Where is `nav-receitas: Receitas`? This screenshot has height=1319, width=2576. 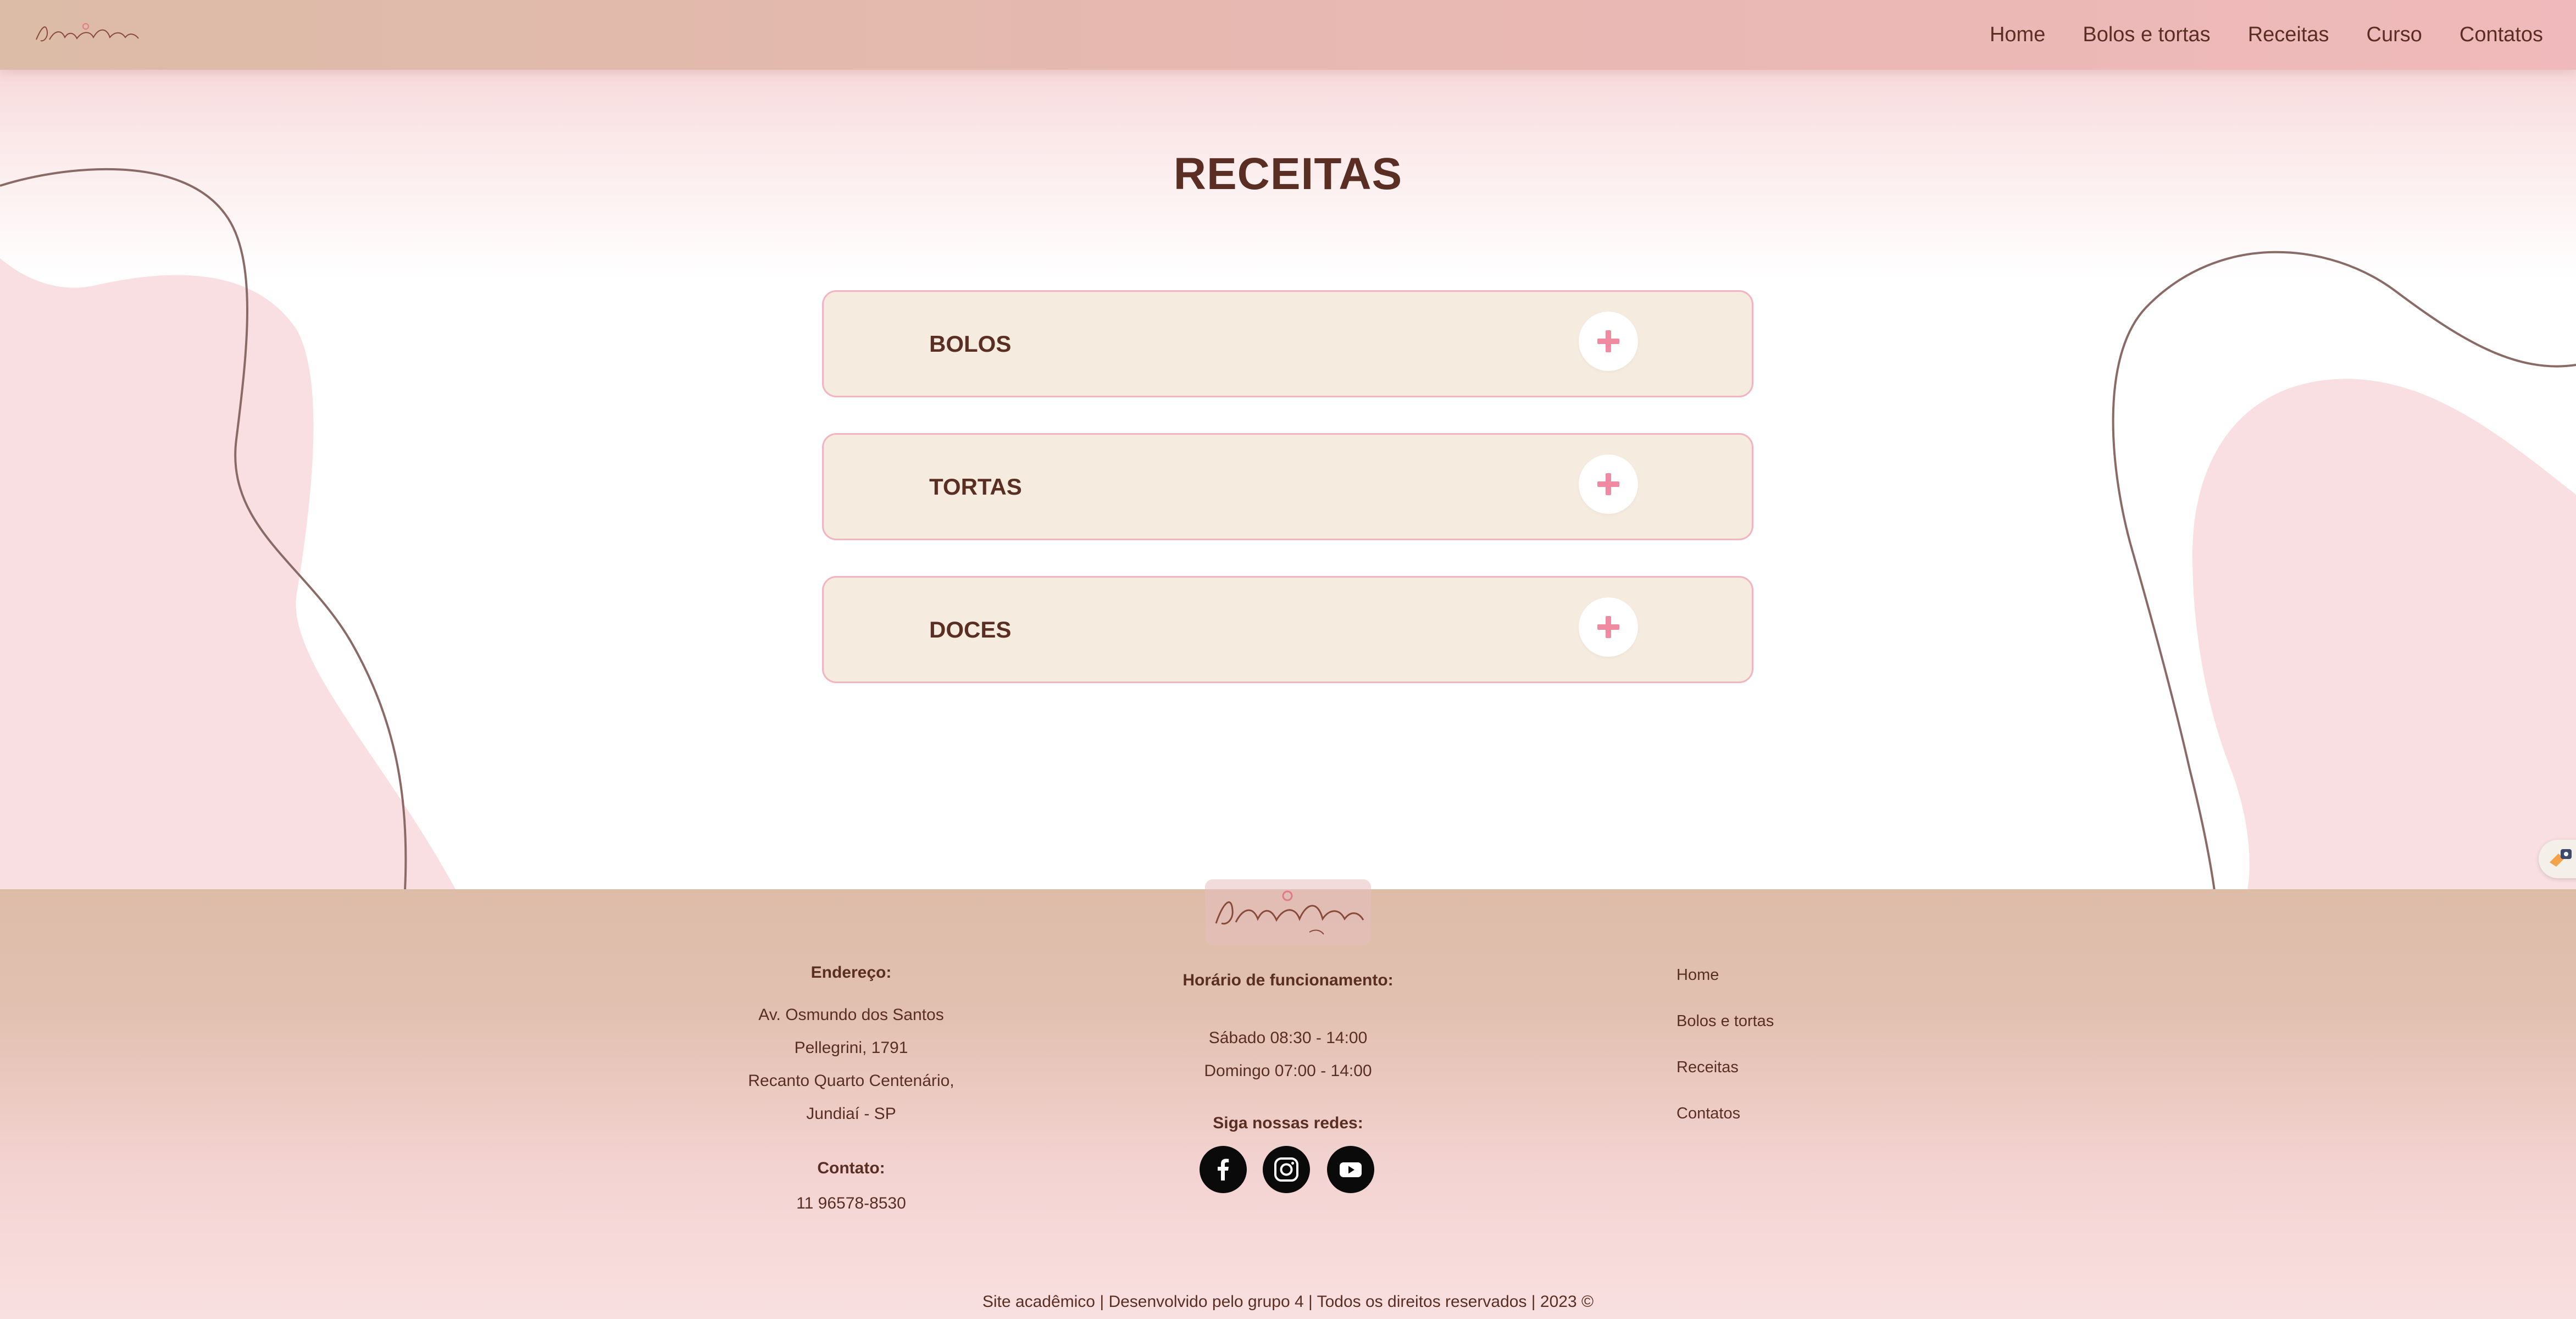
nav-receitas: Receitas is located at coordinates (2288, 35).